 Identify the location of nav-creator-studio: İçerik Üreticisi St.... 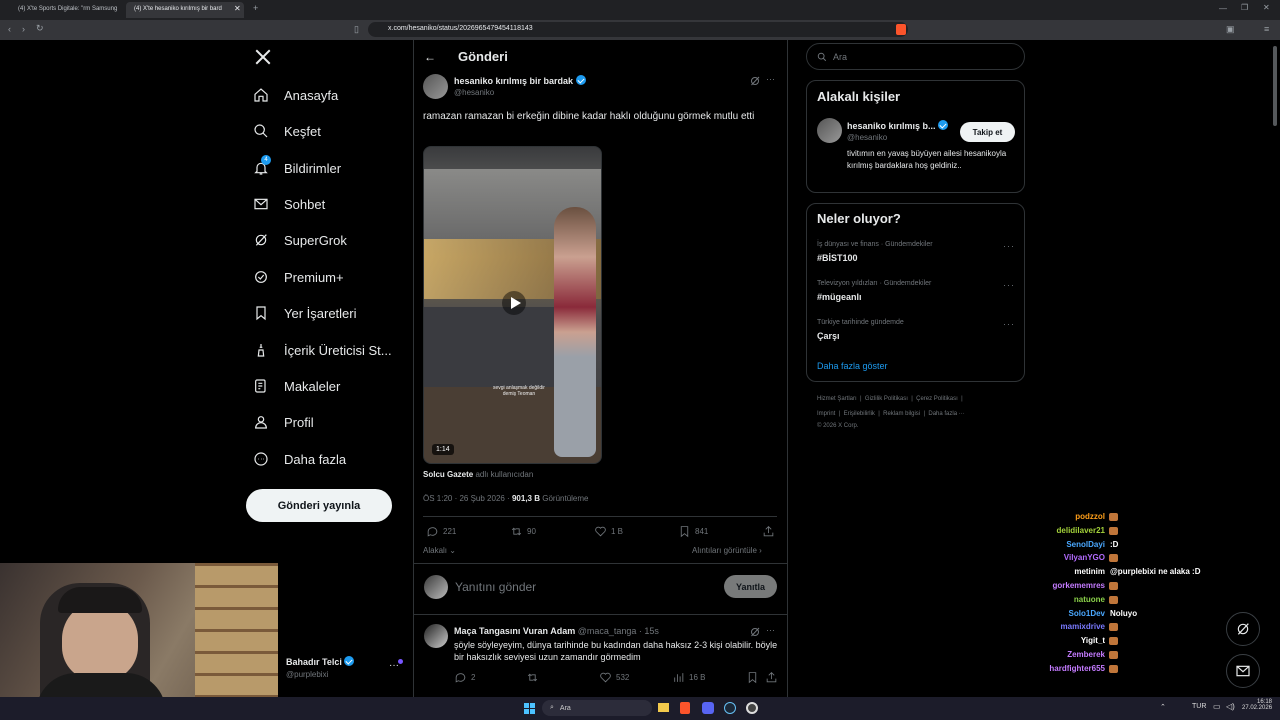
(322, 350).